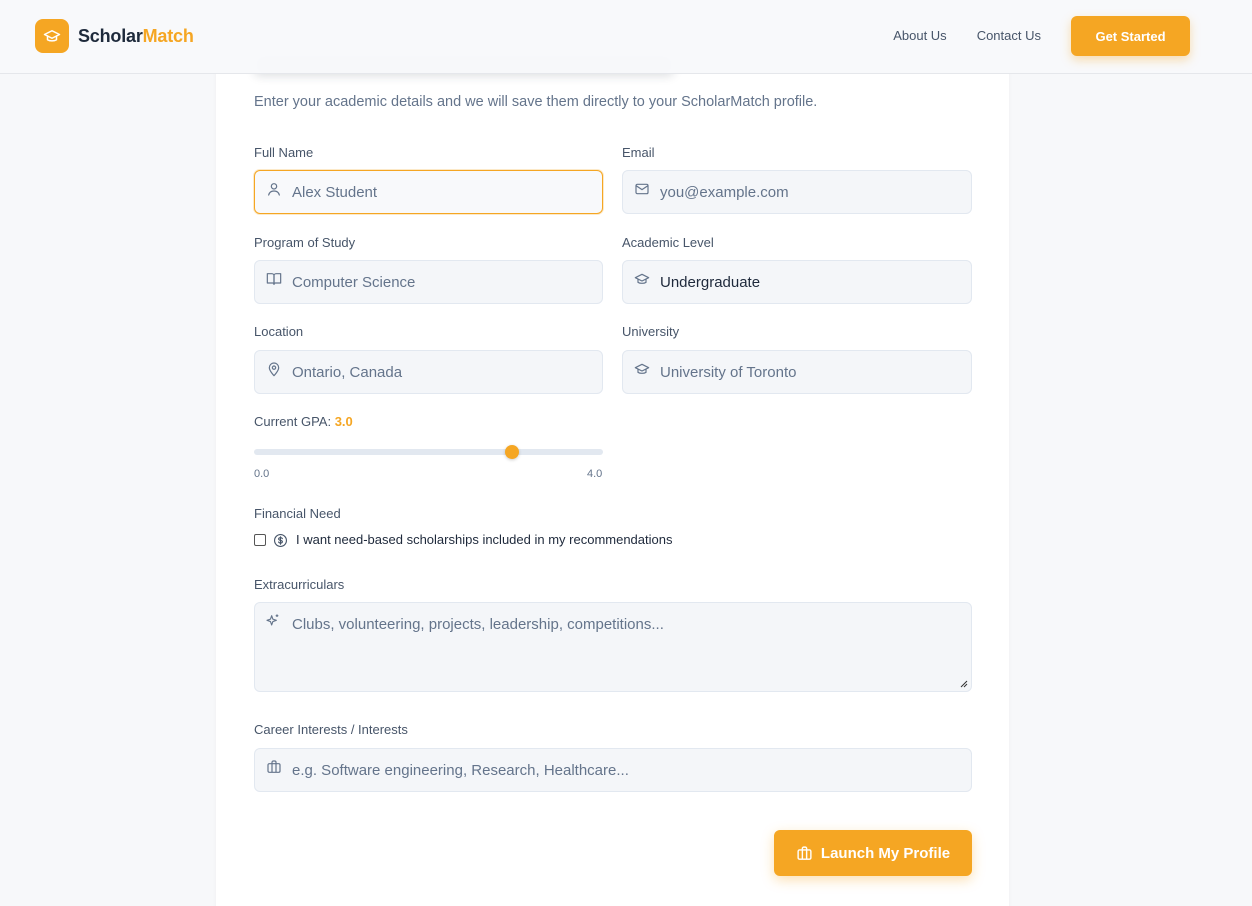  Describe the element at coordinates (354, 282) in the screenshot. I see `program-placeholder: Computer Science` at that location.